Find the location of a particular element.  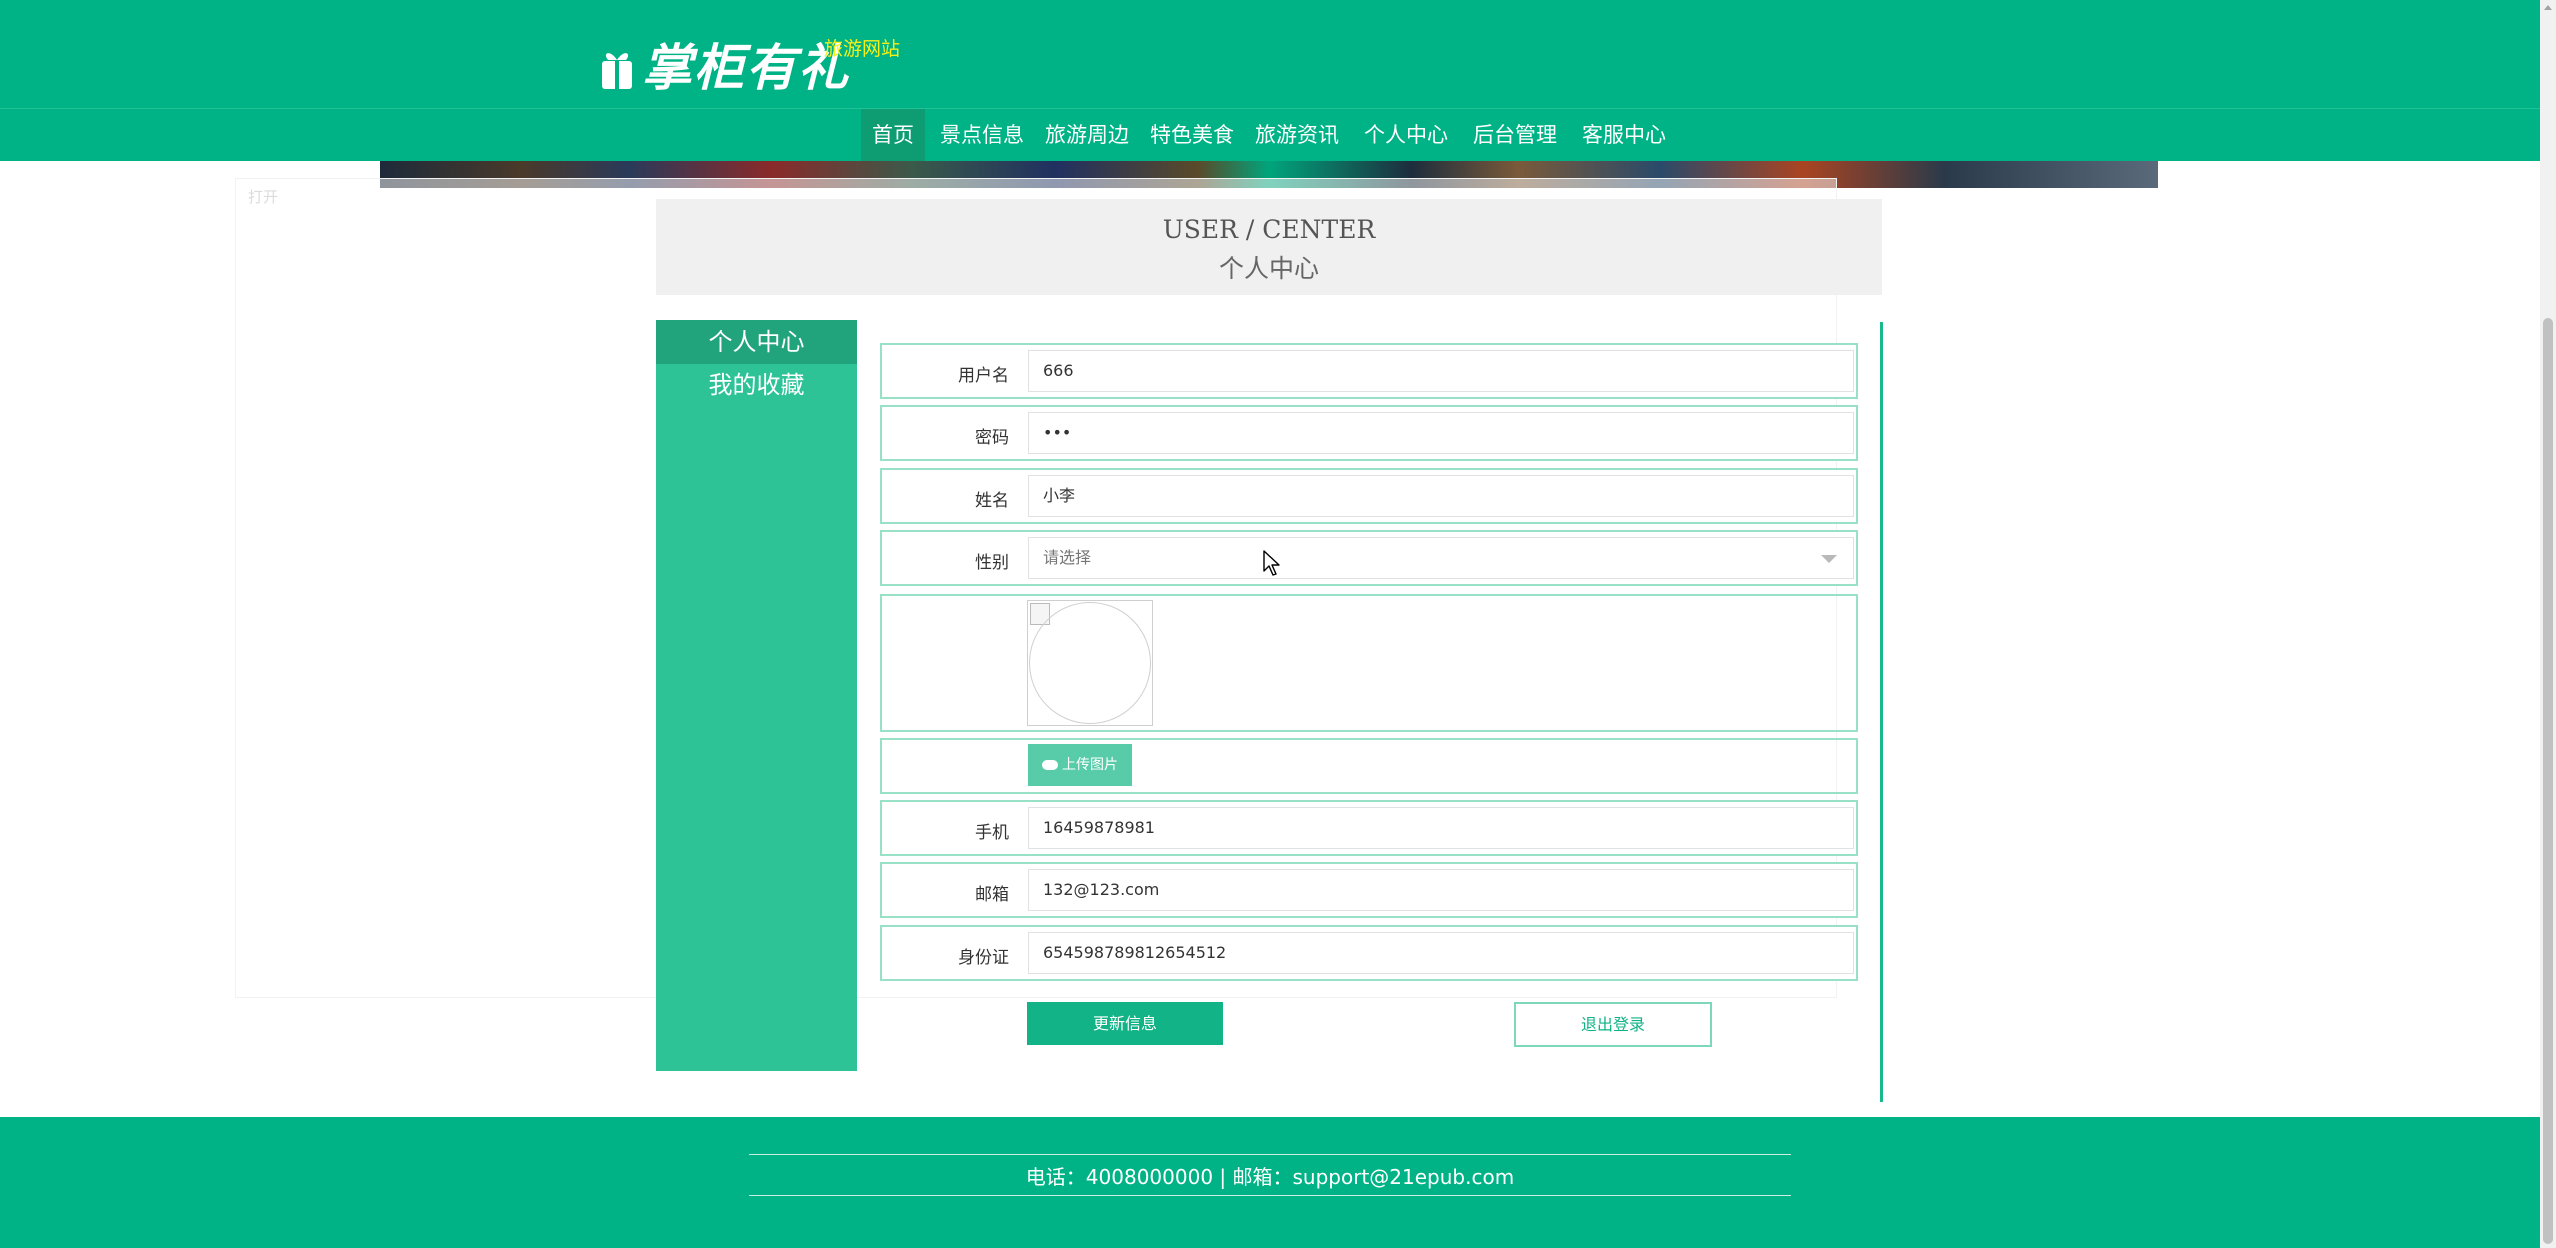

phone-input: 16459878981 is located at coordinates (1441, 828).